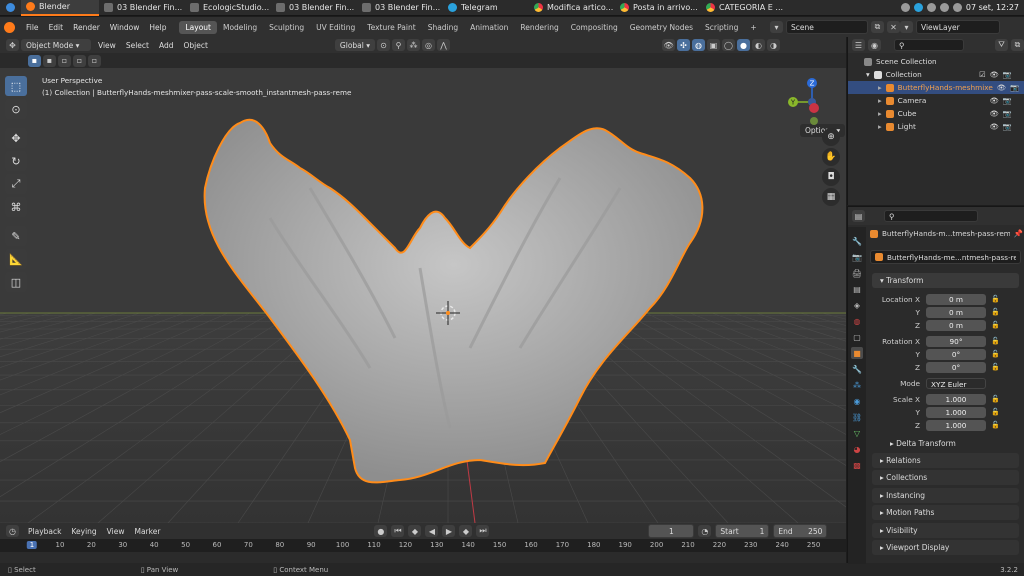  Describe the element at coordinates (857, 417) in the screenshot. I see `constraints-tab-icon: ⛓` at that location.